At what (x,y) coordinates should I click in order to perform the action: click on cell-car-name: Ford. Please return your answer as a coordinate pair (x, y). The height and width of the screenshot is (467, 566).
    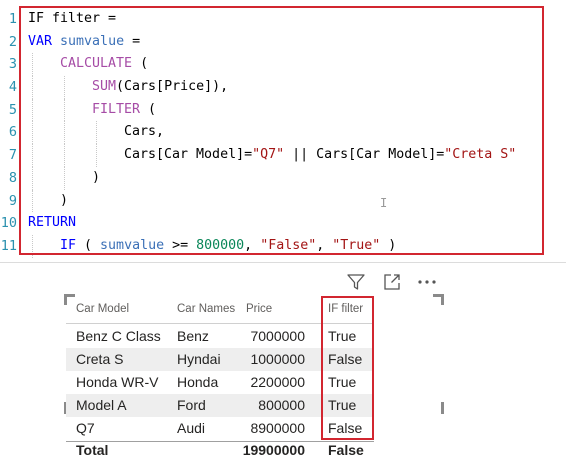
    Looking at the image, I should click on (191, 405).